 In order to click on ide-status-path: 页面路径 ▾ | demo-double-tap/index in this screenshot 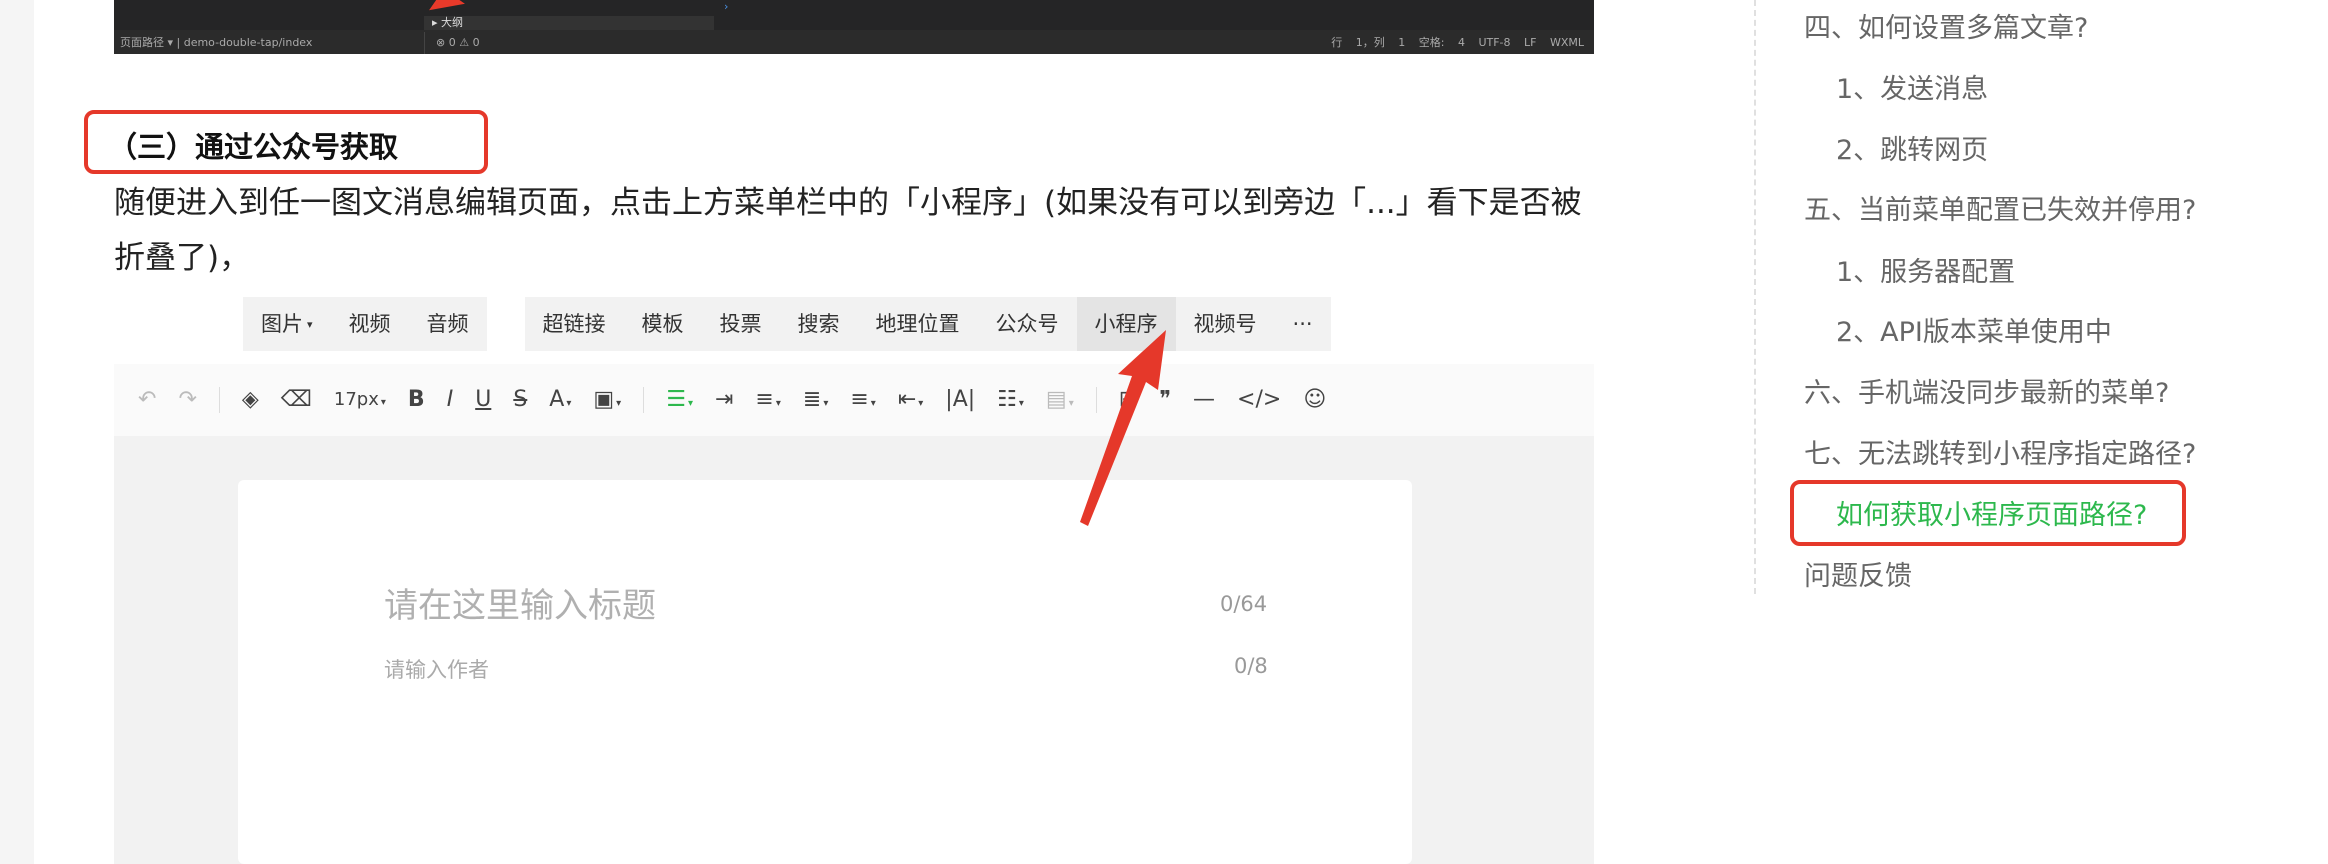, I will do `click(216, 42)`.